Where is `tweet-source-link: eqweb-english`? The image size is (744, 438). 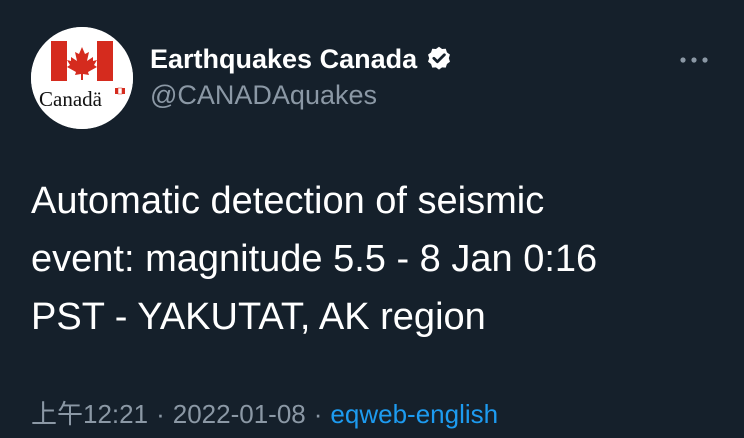 tweet-source-link: eqweb-english is located at coordinates (414, 414).